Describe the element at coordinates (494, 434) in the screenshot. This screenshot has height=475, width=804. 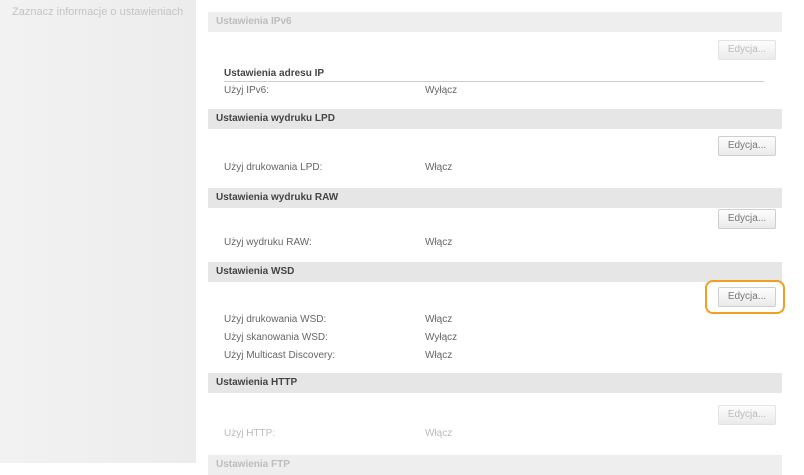
I see `row-use-http: Użyj HTTP: Włącz` at that location.